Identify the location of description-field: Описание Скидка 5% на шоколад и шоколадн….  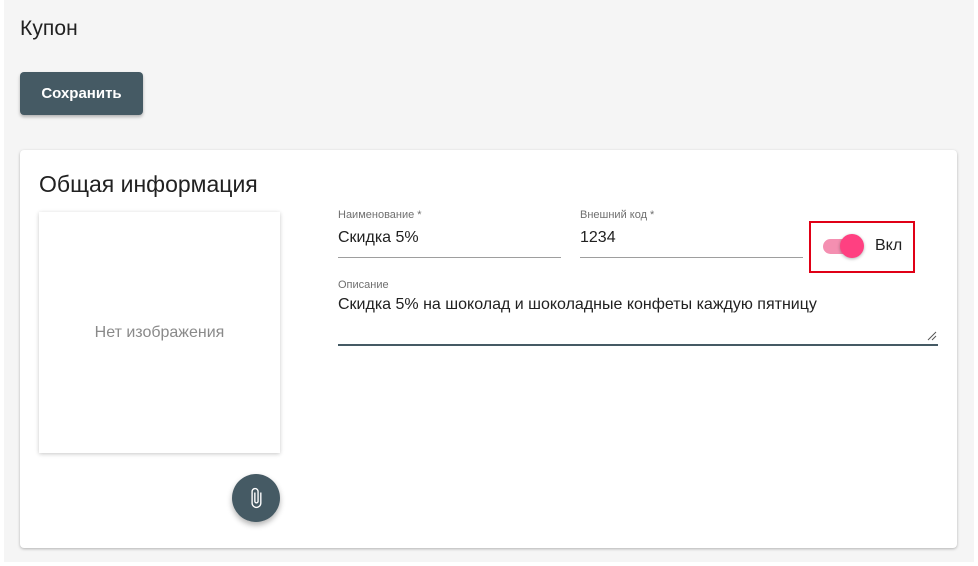
(638, 312).